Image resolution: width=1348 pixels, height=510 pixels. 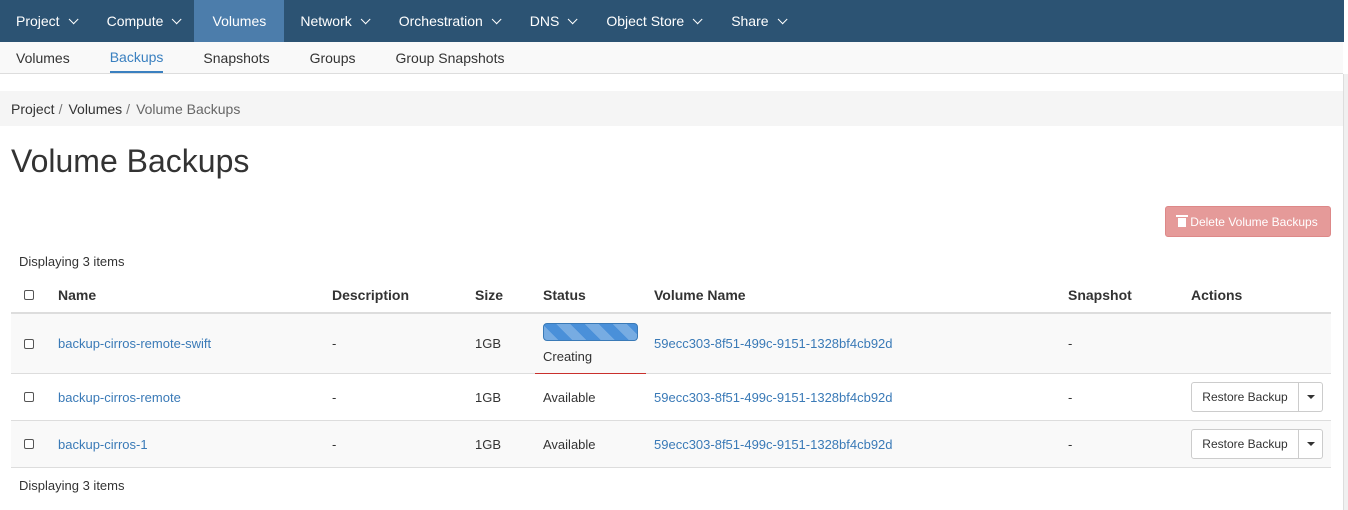 I want to click on nav-label: Volumes, so click(x=239, y=21).